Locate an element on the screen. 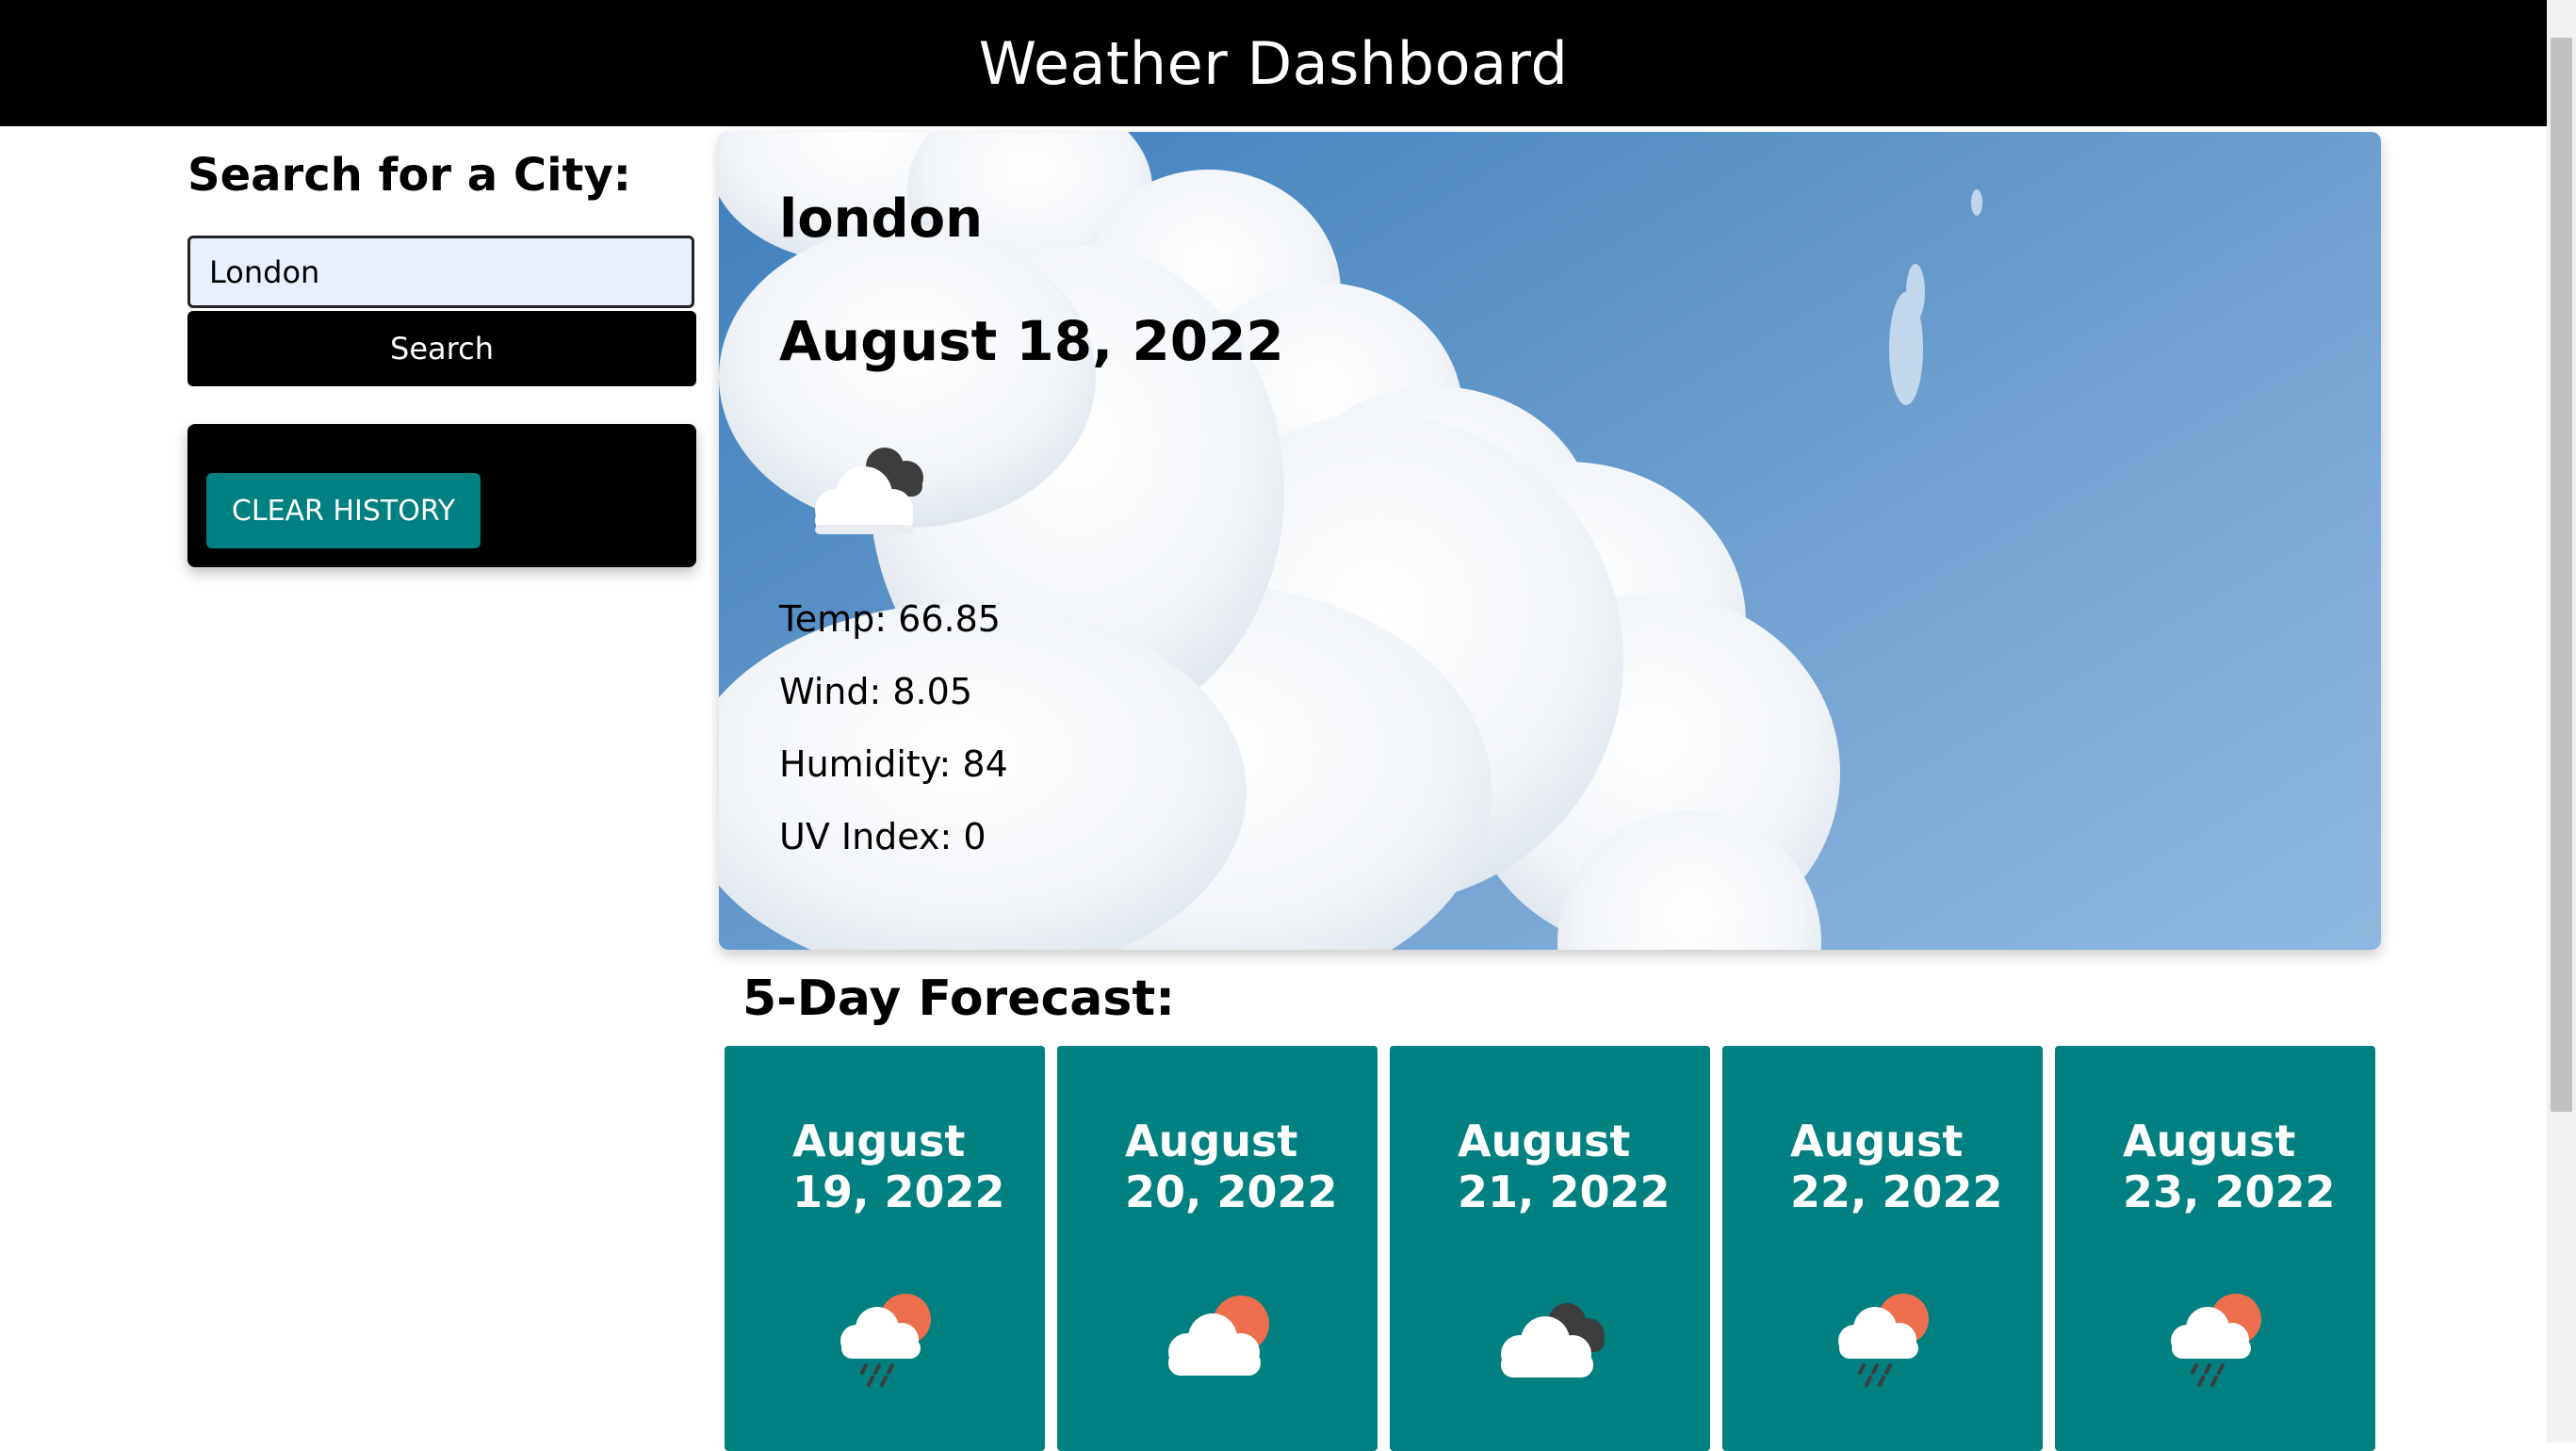 The width and height of the screenshot is (2576, 1451). current-date: August 18, 2022 is located at coordinates (1031, 341).